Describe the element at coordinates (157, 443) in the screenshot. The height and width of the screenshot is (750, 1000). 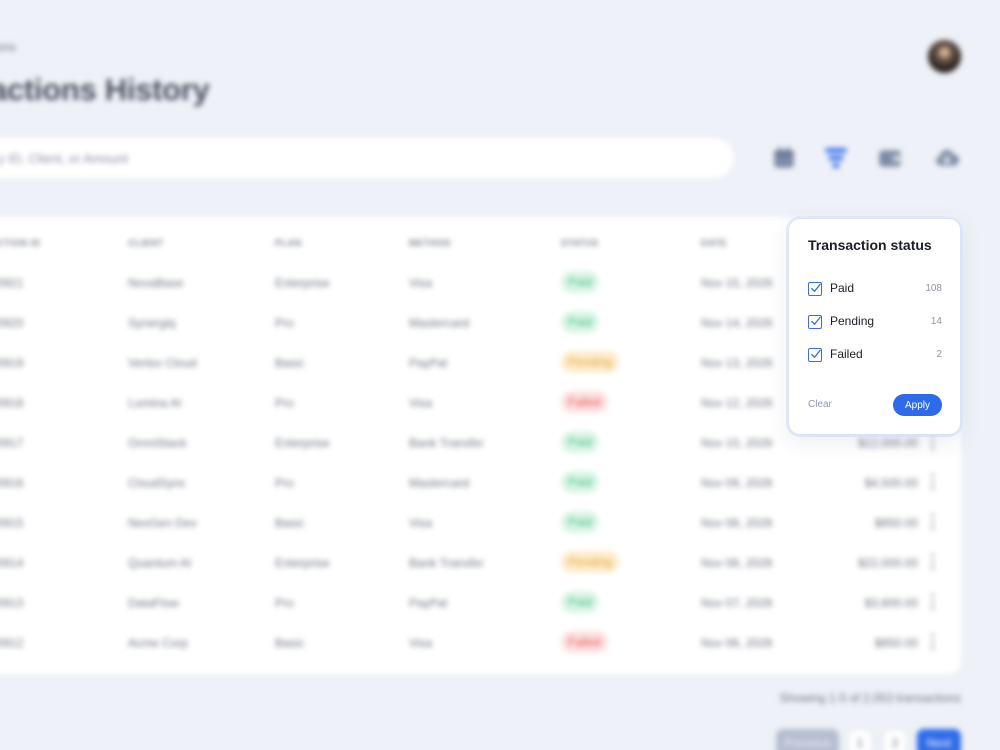
I see `cell-client: OmniStack` at that location.